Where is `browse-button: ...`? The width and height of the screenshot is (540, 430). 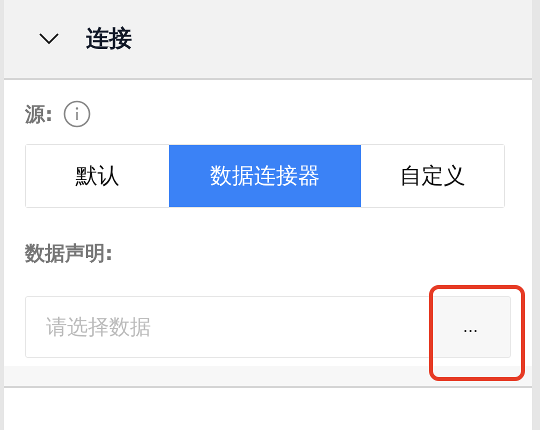 browse-button: ... is located at coordinates (471, 327).